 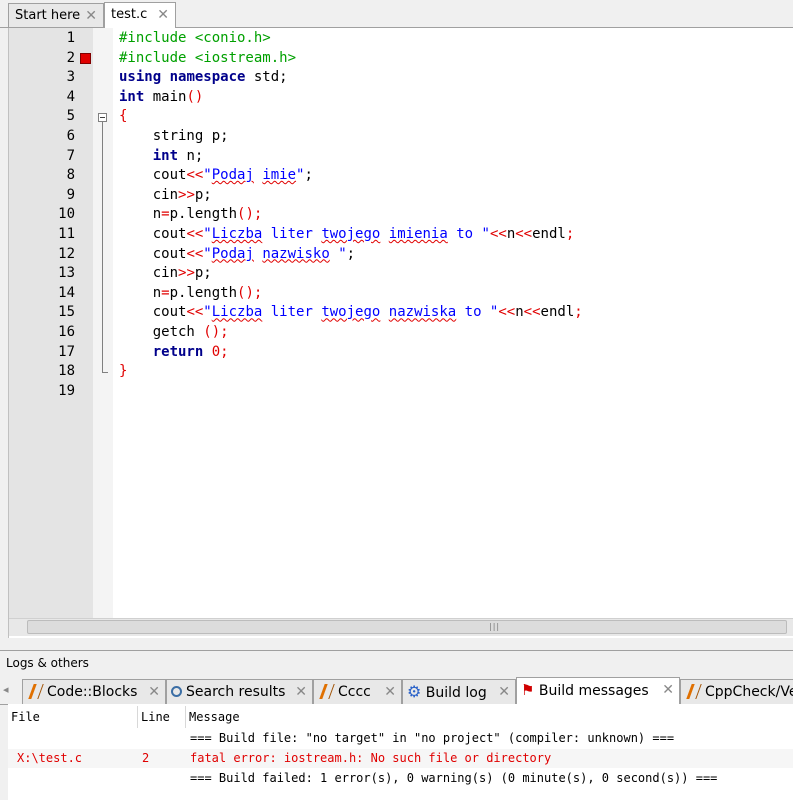 I want to click on tab-label: test.c, so click(x=129, y=14).